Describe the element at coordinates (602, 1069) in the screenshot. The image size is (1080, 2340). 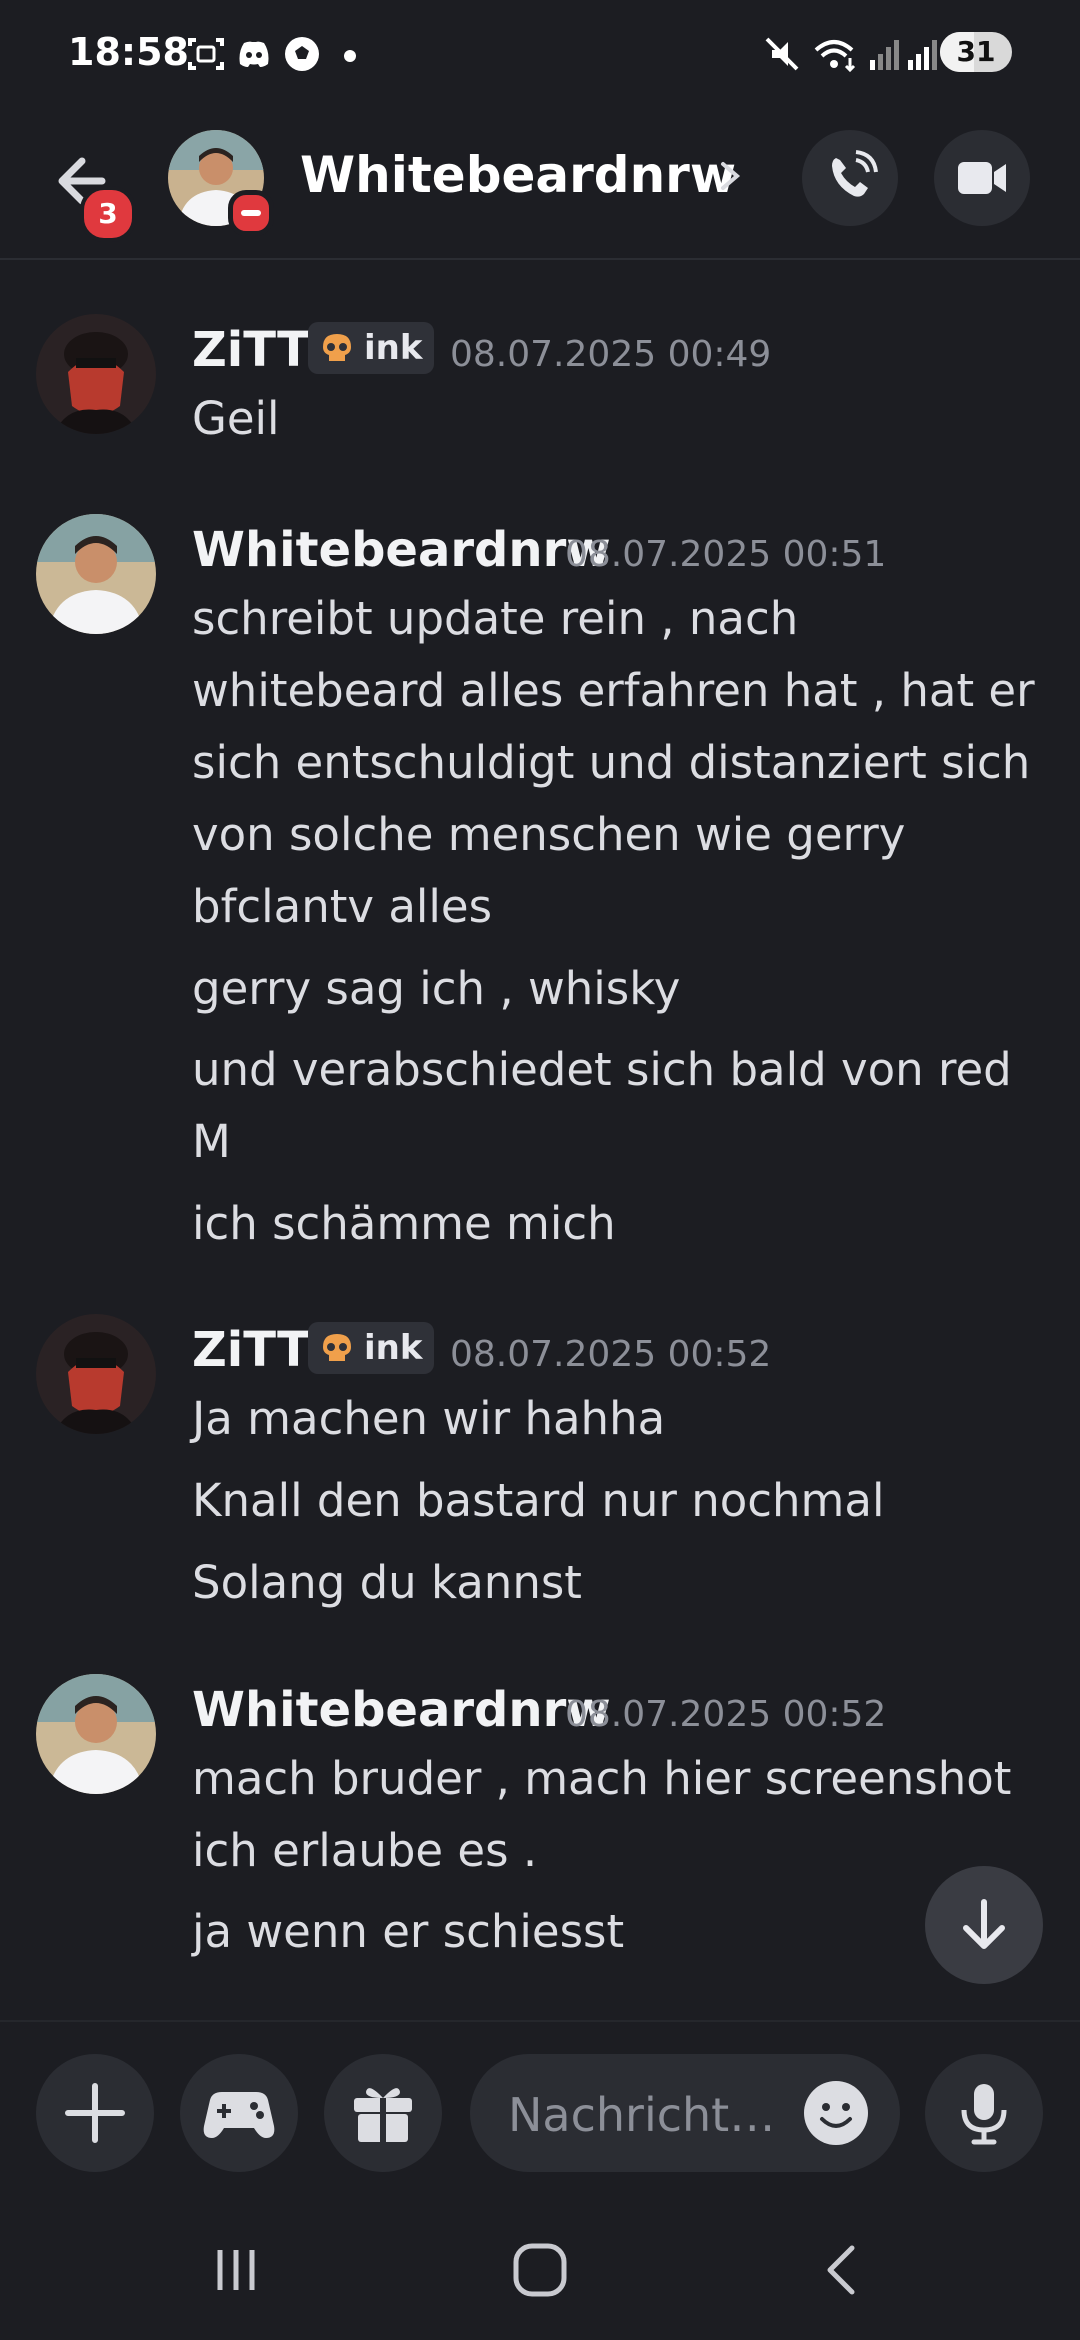
I see `message-text: und verabschiedet sich bald von red` at that location.